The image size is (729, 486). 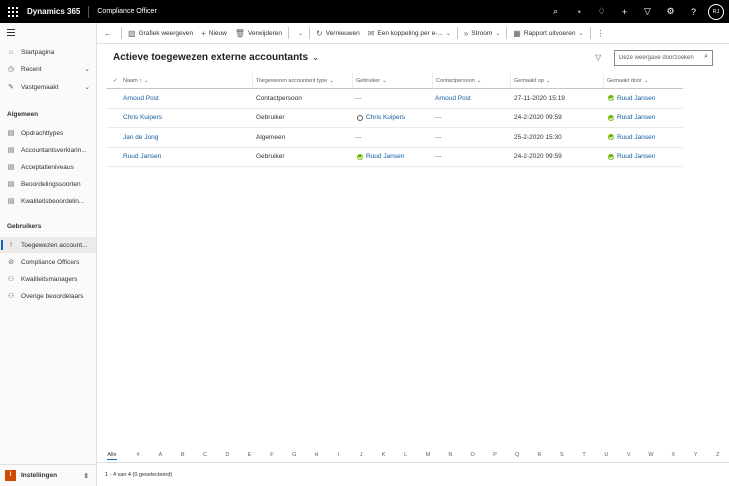 What do you see at coordinates (659, 58) in the screenshot?
I see `search-input` at bounding box center [659, 58].